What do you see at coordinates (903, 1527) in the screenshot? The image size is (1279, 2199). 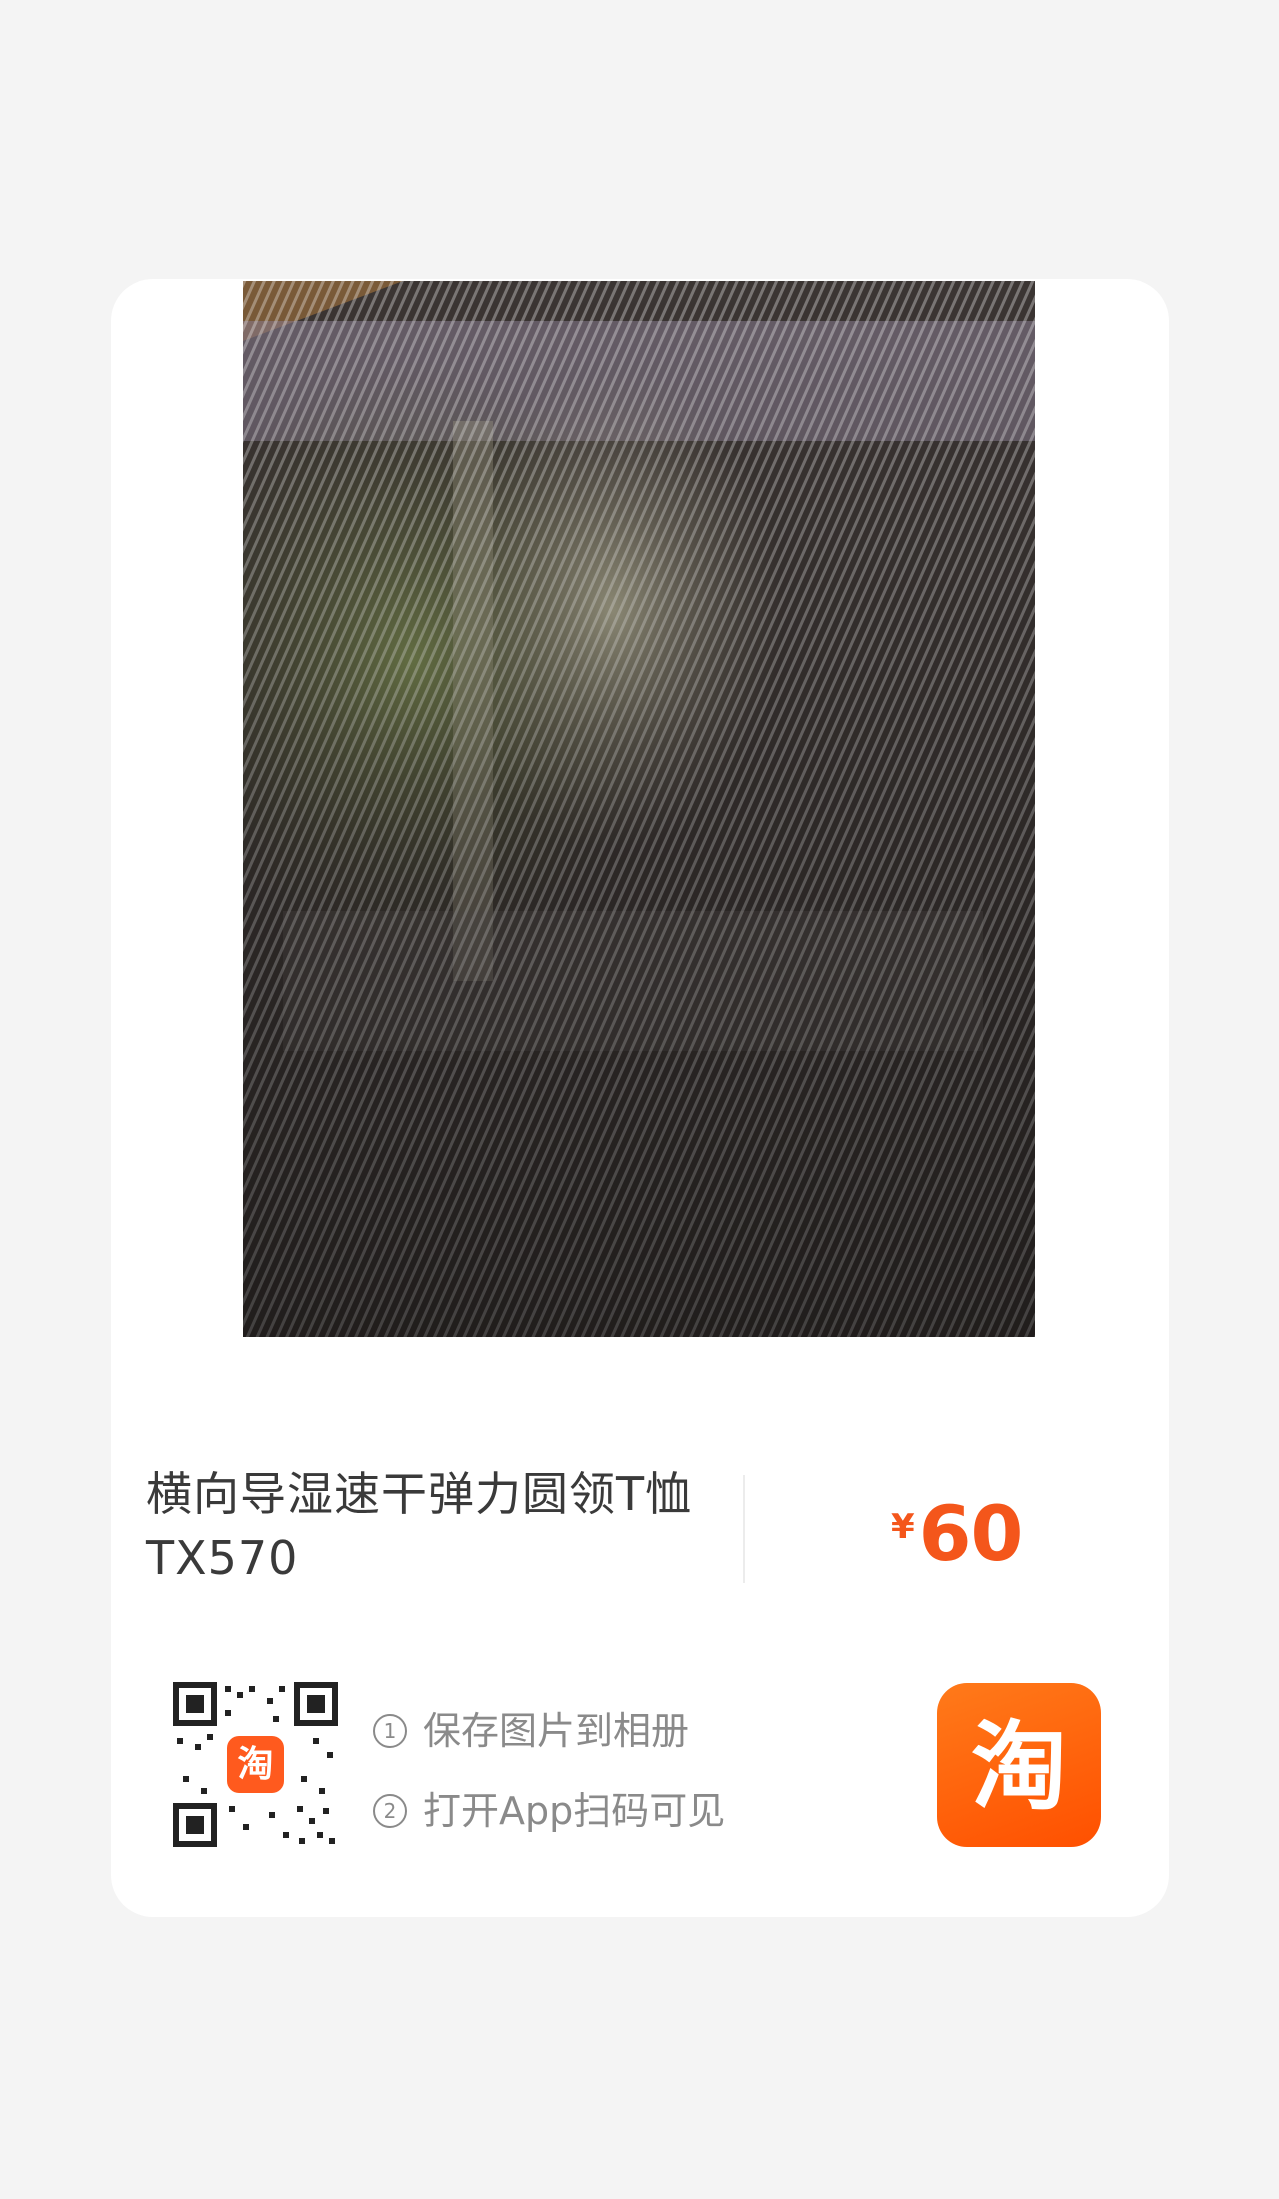 I see `price-currency: ¥` at bounding box center [903, 1527].